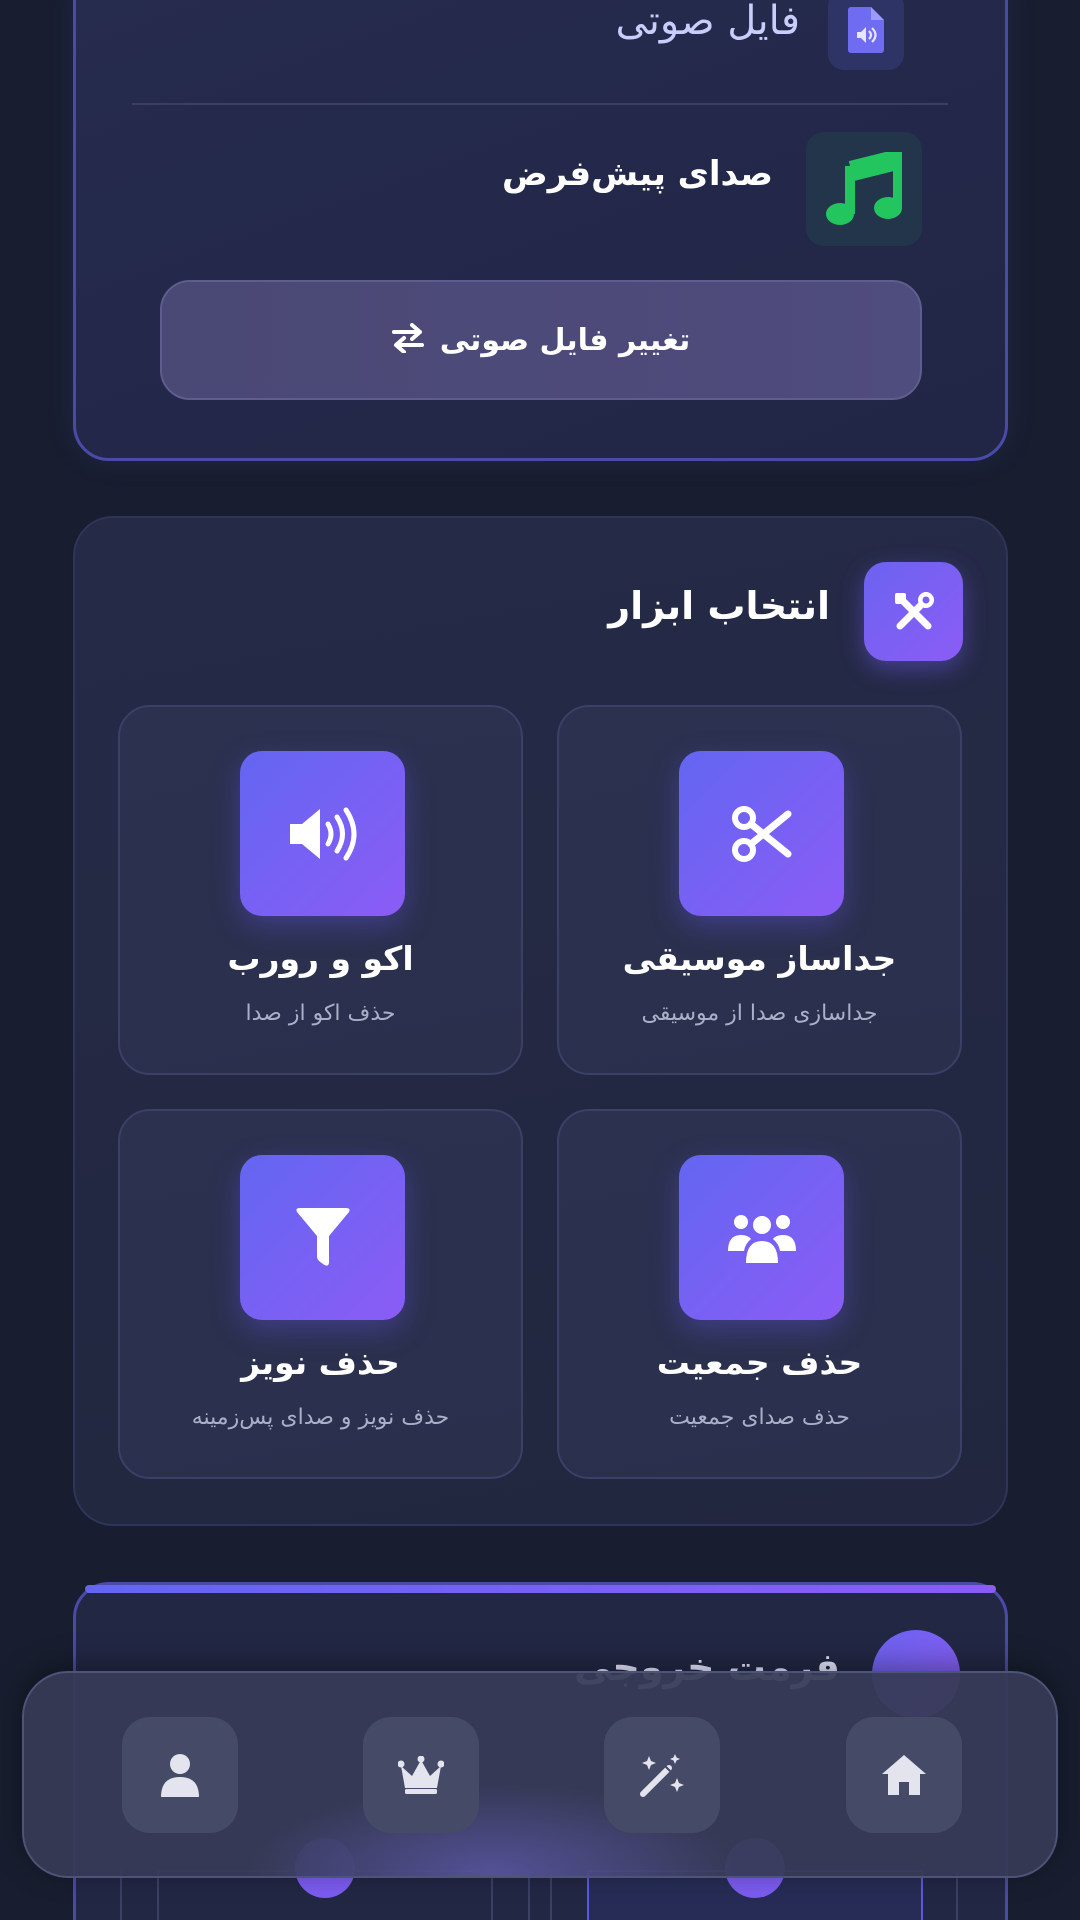 The width and height of the screenshot is (1080, 1920). Describe the element at coordinates (866, 35) in the screenshot. I see `audio-file-icon` at that location.